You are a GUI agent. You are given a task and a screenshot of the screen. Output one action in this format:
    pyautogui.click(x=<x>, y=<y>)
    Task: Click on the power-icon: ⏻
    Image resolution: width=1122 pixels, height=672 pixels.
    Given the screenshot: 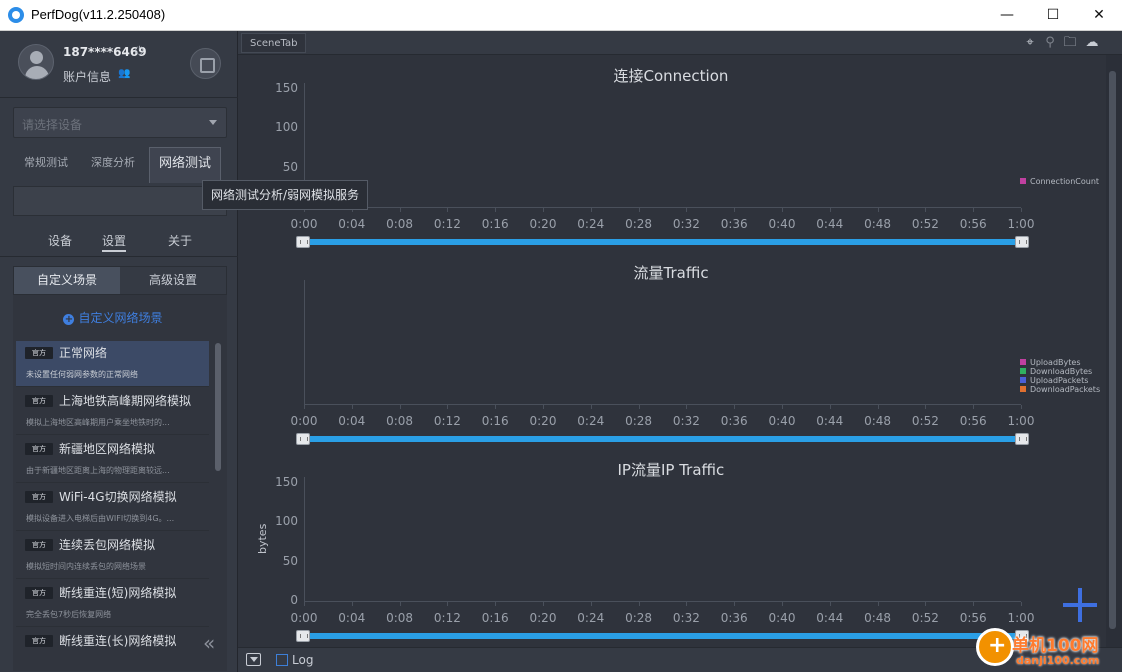 What is the action you would take?
    pyautogui.click(x=139, y=51)
    